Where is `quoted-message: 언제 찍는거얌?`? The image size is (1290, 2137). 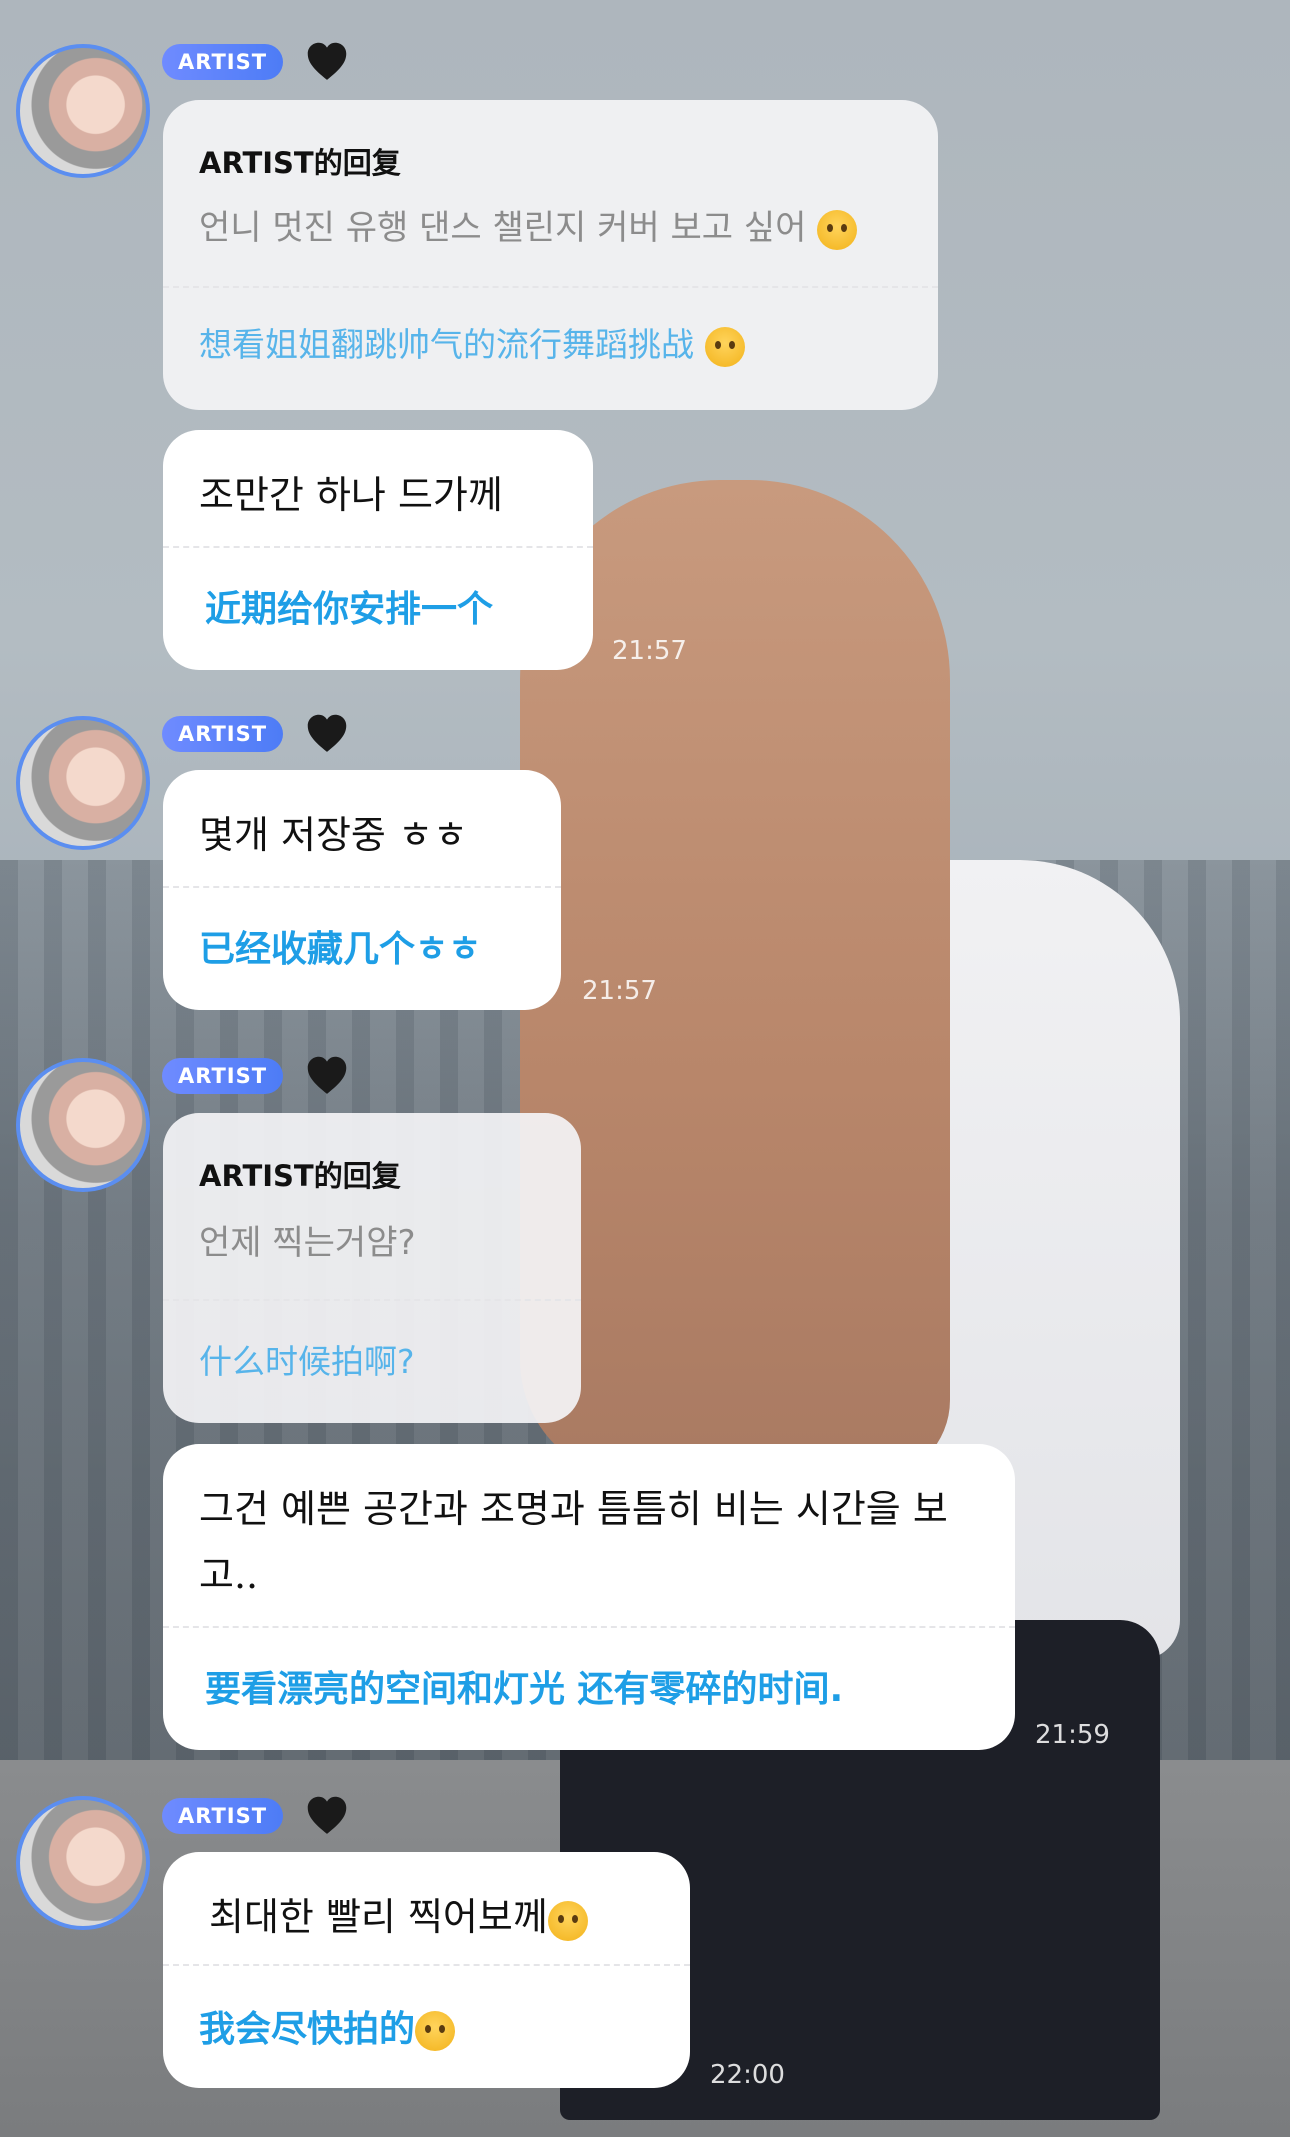 quoted-message: 언제 찍는거얌? is located at coordinates (307, 1243).